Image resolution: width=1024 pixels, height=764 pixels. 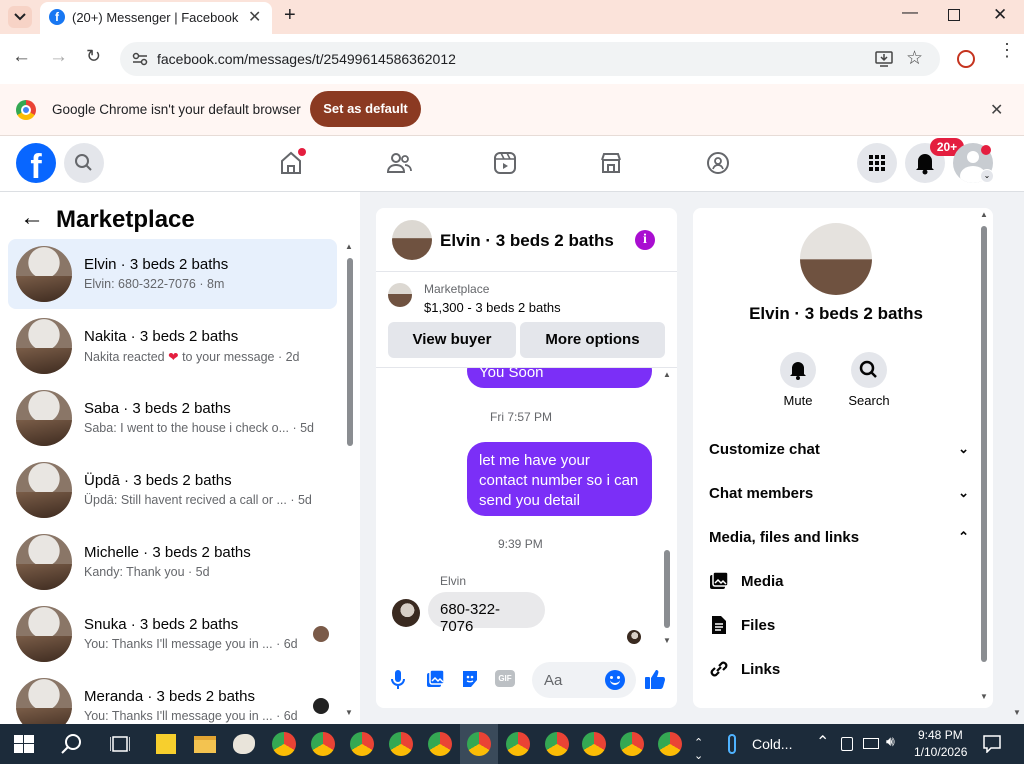 What do you see at coordinates (996, 110) in the screenshot?
I see `close-infobar-icon: ✕` at bounding box center [996, 110].